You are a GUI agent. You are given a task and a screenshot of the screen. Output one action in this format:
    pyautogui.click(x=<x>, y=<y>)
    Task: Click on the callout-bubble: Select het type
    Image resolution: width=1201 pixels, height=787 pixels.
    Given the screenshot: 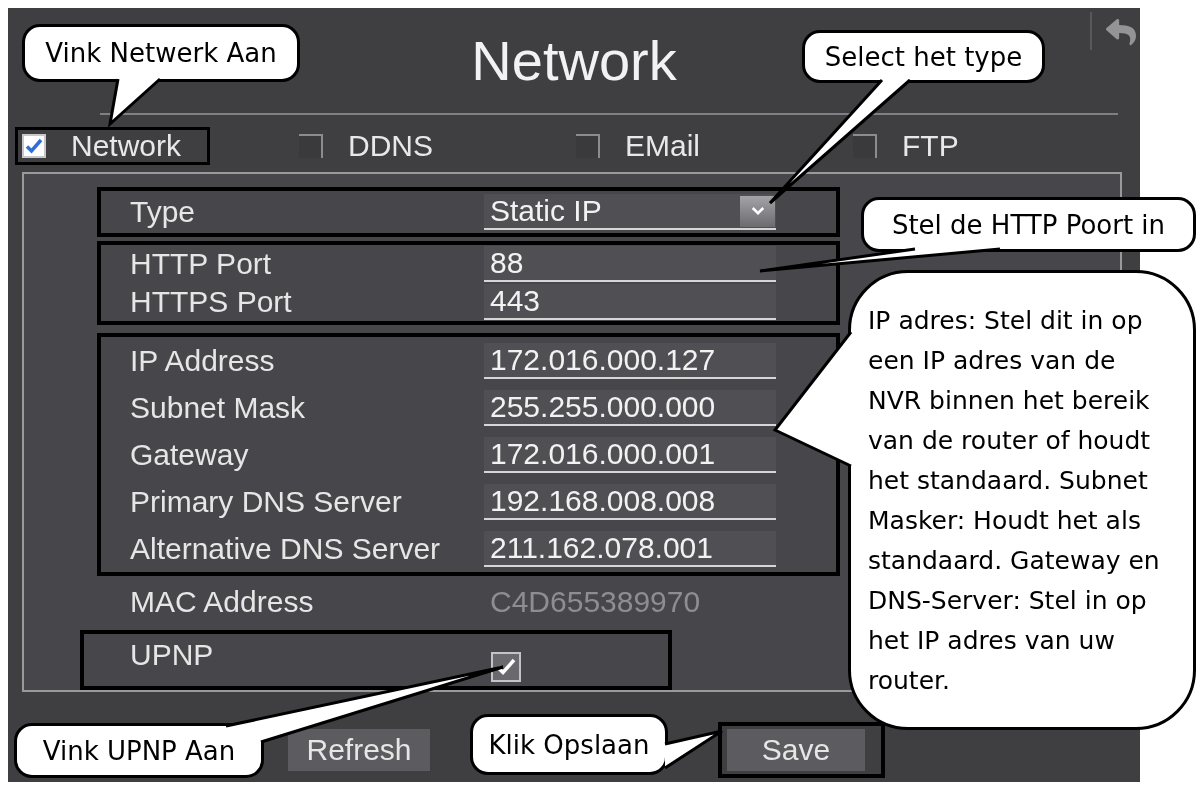 What is the action you would take?
    pyautogui.click(x=923, y=56)
    